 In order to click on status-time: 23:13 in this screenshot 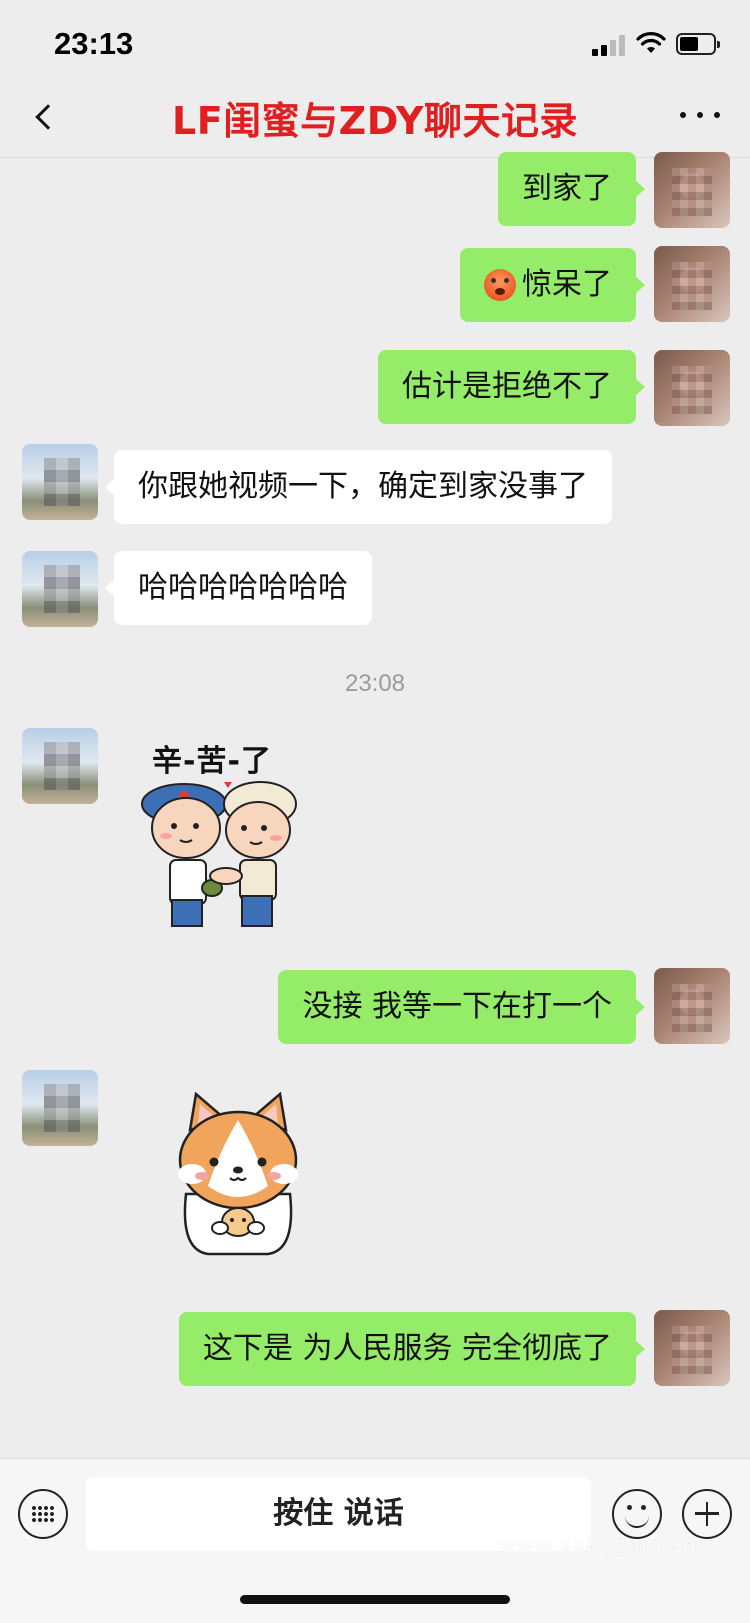, I will do `click(94, 43)`.